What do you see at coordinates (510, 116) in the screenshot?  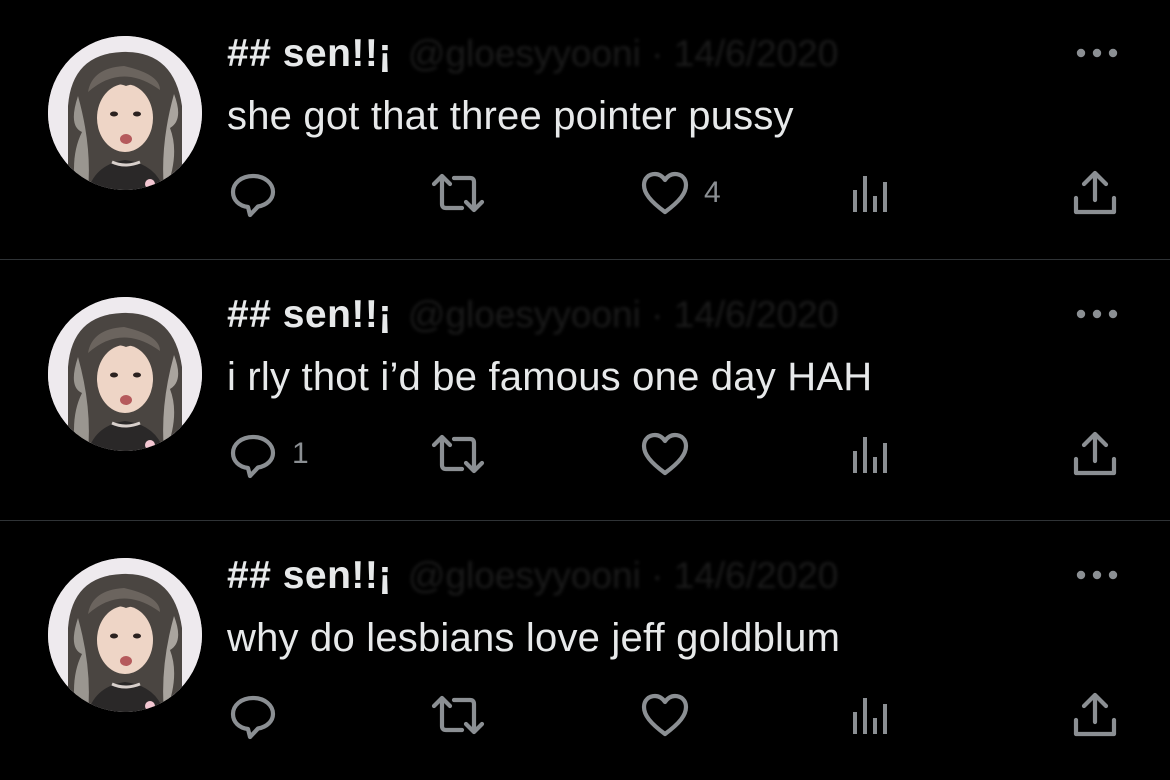 I see `tweet-text: she got that three pointer pussy` at bounding box center [510, 116].